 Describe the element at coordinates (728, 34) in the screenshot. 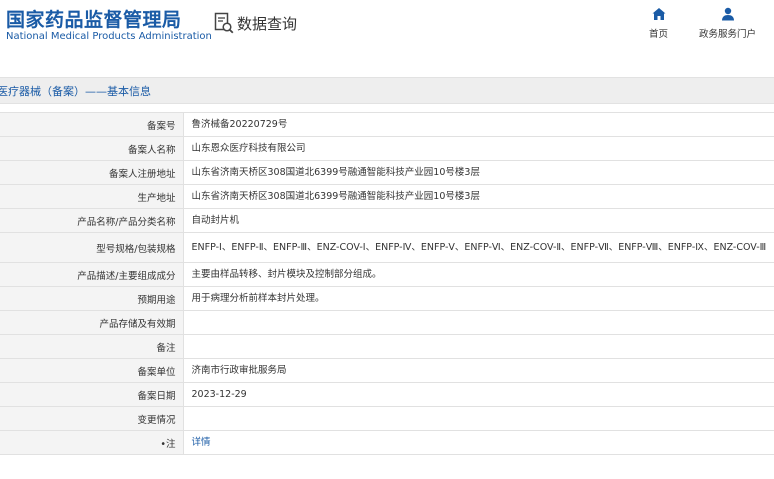

I see `nav-service-label: 政务服务门户` at that location.